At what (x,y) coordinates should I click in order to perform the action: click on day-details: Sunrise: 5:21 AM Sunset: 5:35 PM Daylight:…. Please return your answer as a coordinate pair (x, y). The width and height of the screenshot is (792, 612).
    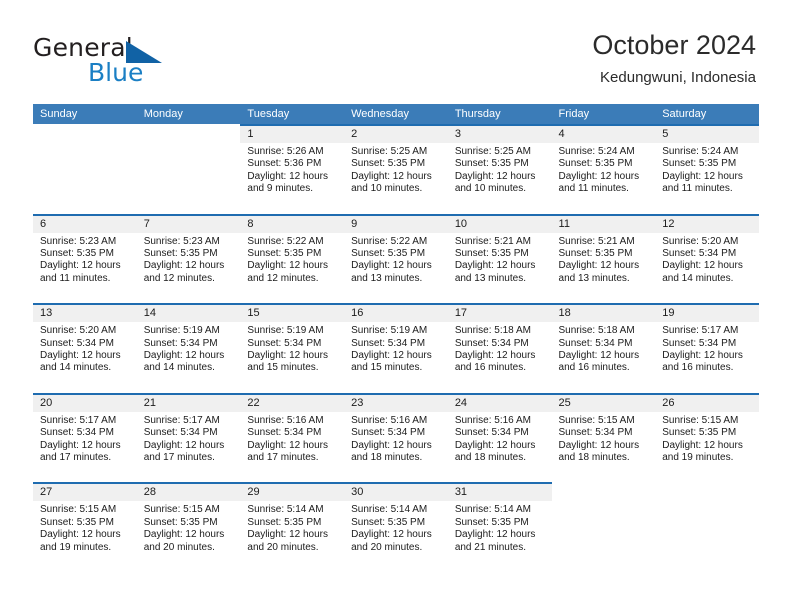
    Looking at the image, I should click on (500, 259).